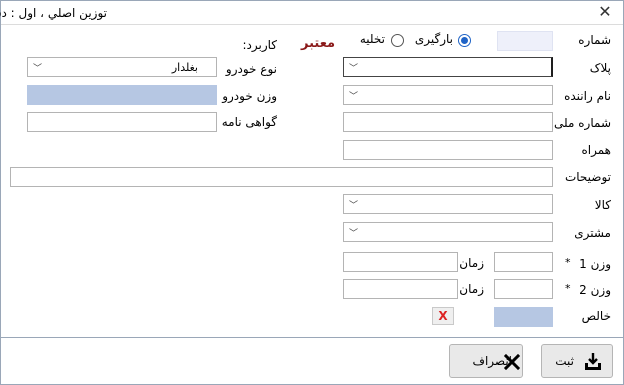 Image resolution: width=624 pixels, height=385 pixels. Describe the element at coordinates (596, 316) in the screenshot. I see `net-label: خالص` at that location.